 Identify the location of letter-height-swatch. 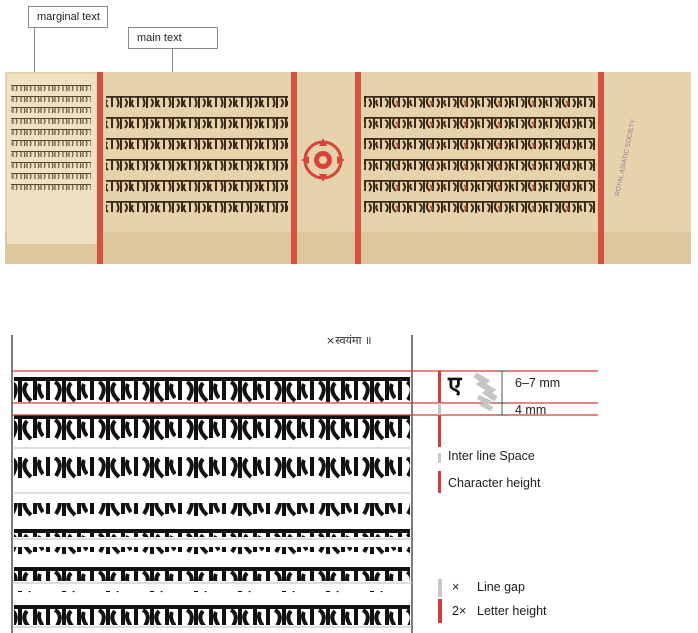
(440, 611).